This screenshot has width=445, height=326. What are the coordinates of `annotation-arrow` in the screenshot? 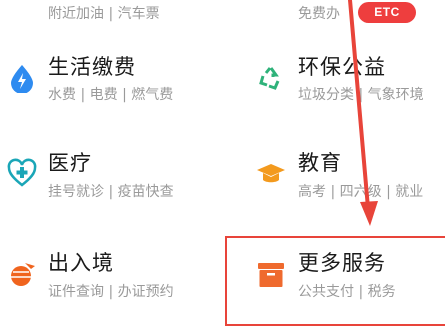 It's located at (363, 113).